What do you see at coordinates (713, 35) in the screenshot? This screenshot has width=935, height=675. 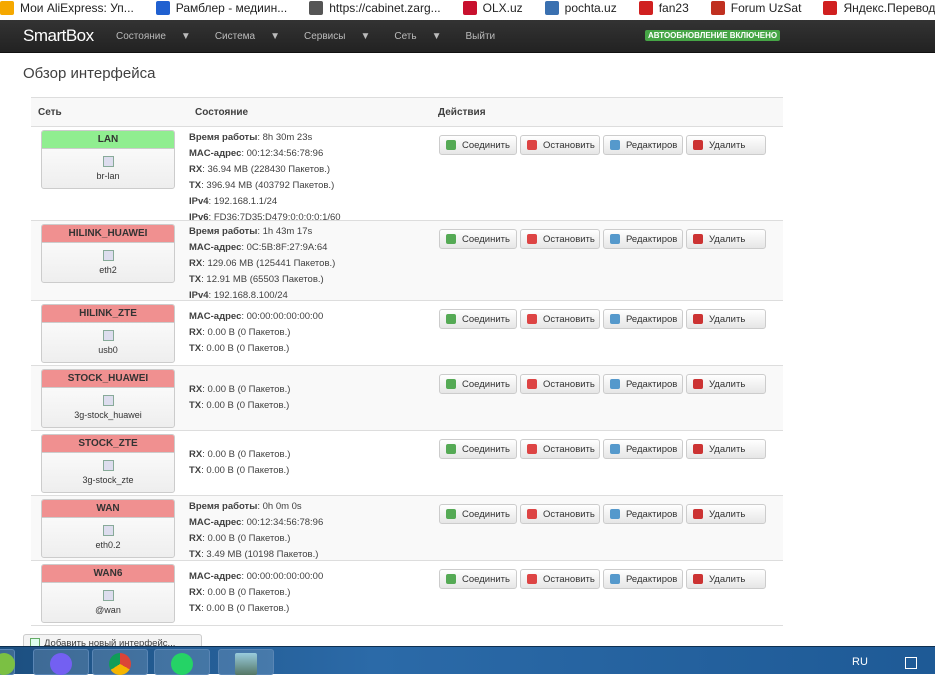 I see `autorefresh-badge: АВТООБНОВЛЕНИЕ ВКЛЮЧЕНО` at bounding box center [713, 35].